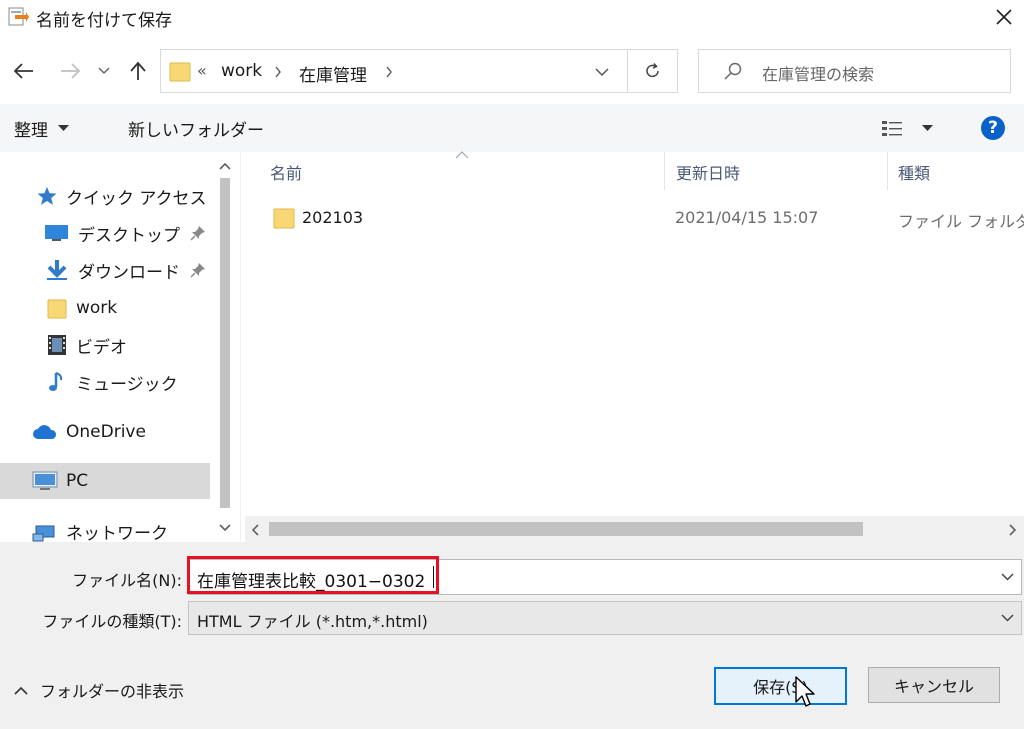  What do you see at coordinates (627, 71) in the screenshot?
I see `divider` at bounding box center [627, 71].